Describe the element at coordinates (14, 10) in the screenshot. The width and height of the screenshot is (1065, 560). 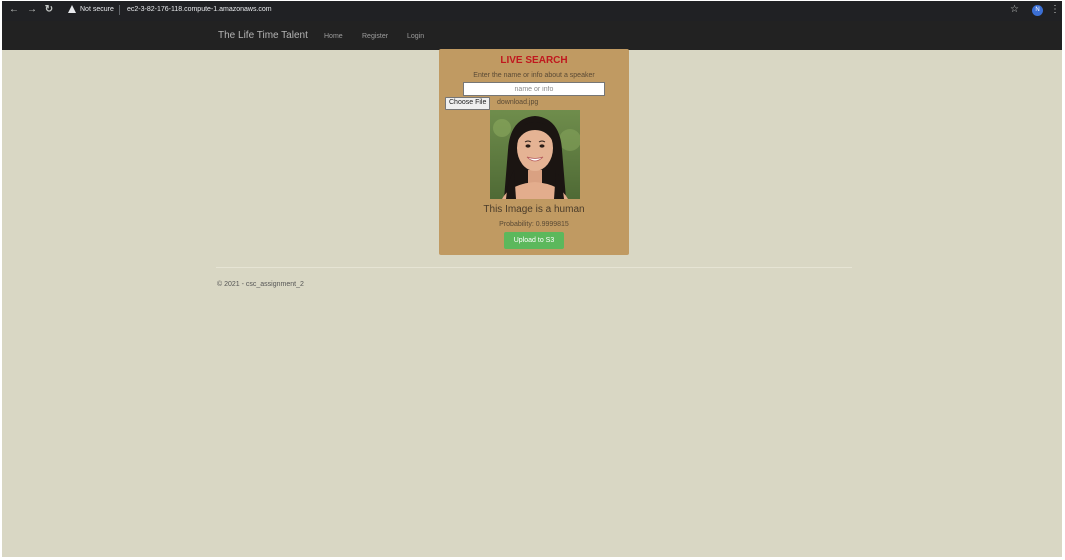
I see `back-arrow-icon: ←` at that location.